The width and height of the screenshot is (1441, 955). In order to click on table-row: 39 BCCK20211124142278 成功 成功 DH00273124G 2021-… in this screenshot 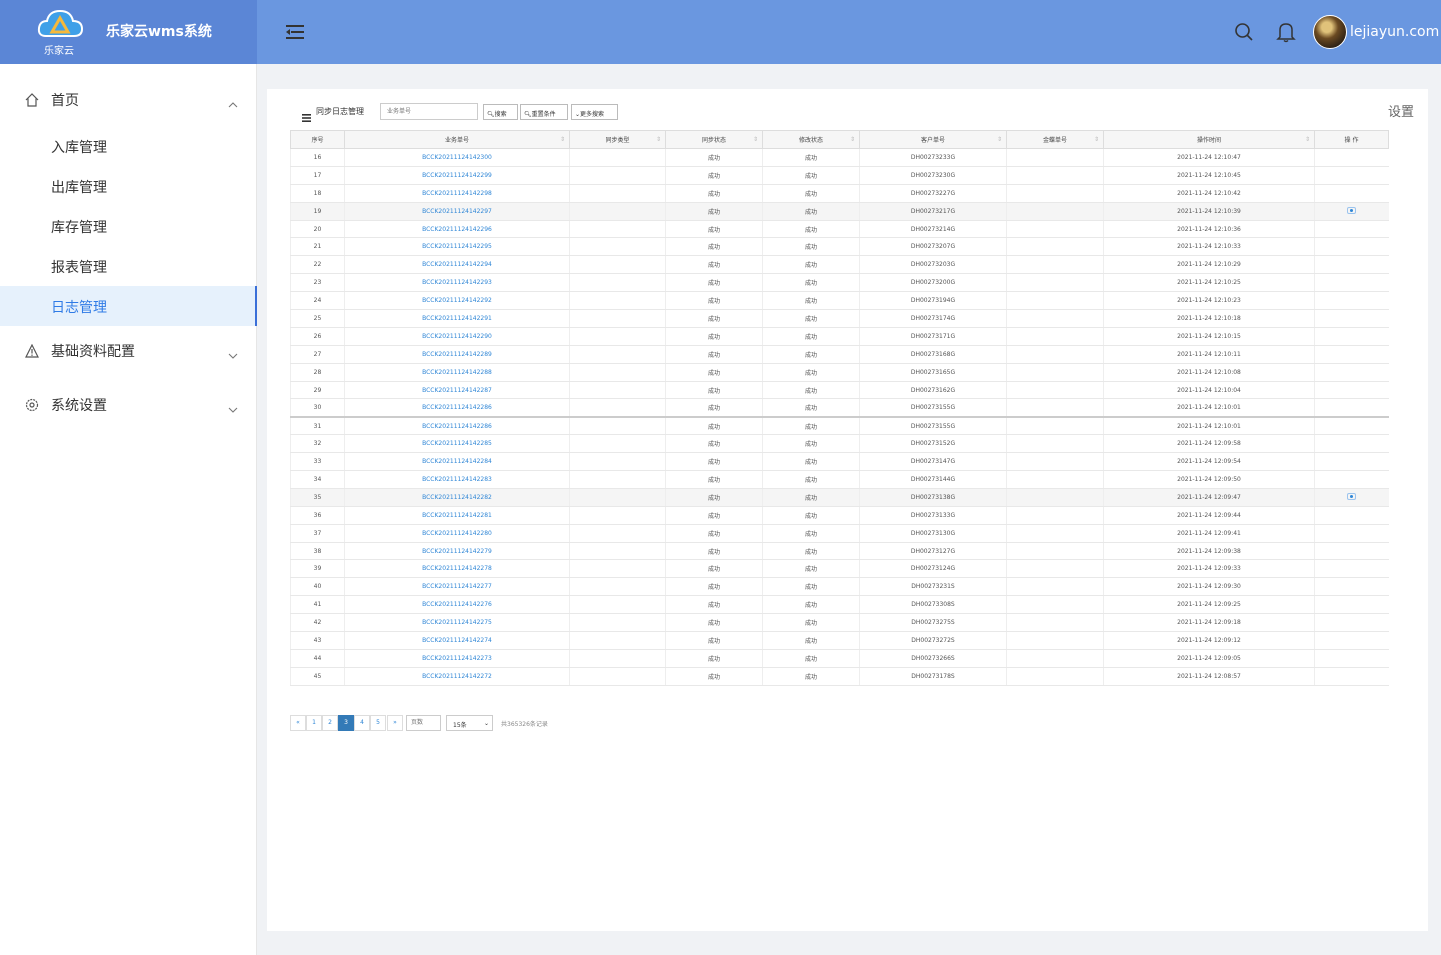, I will do `click(839, 569)`.